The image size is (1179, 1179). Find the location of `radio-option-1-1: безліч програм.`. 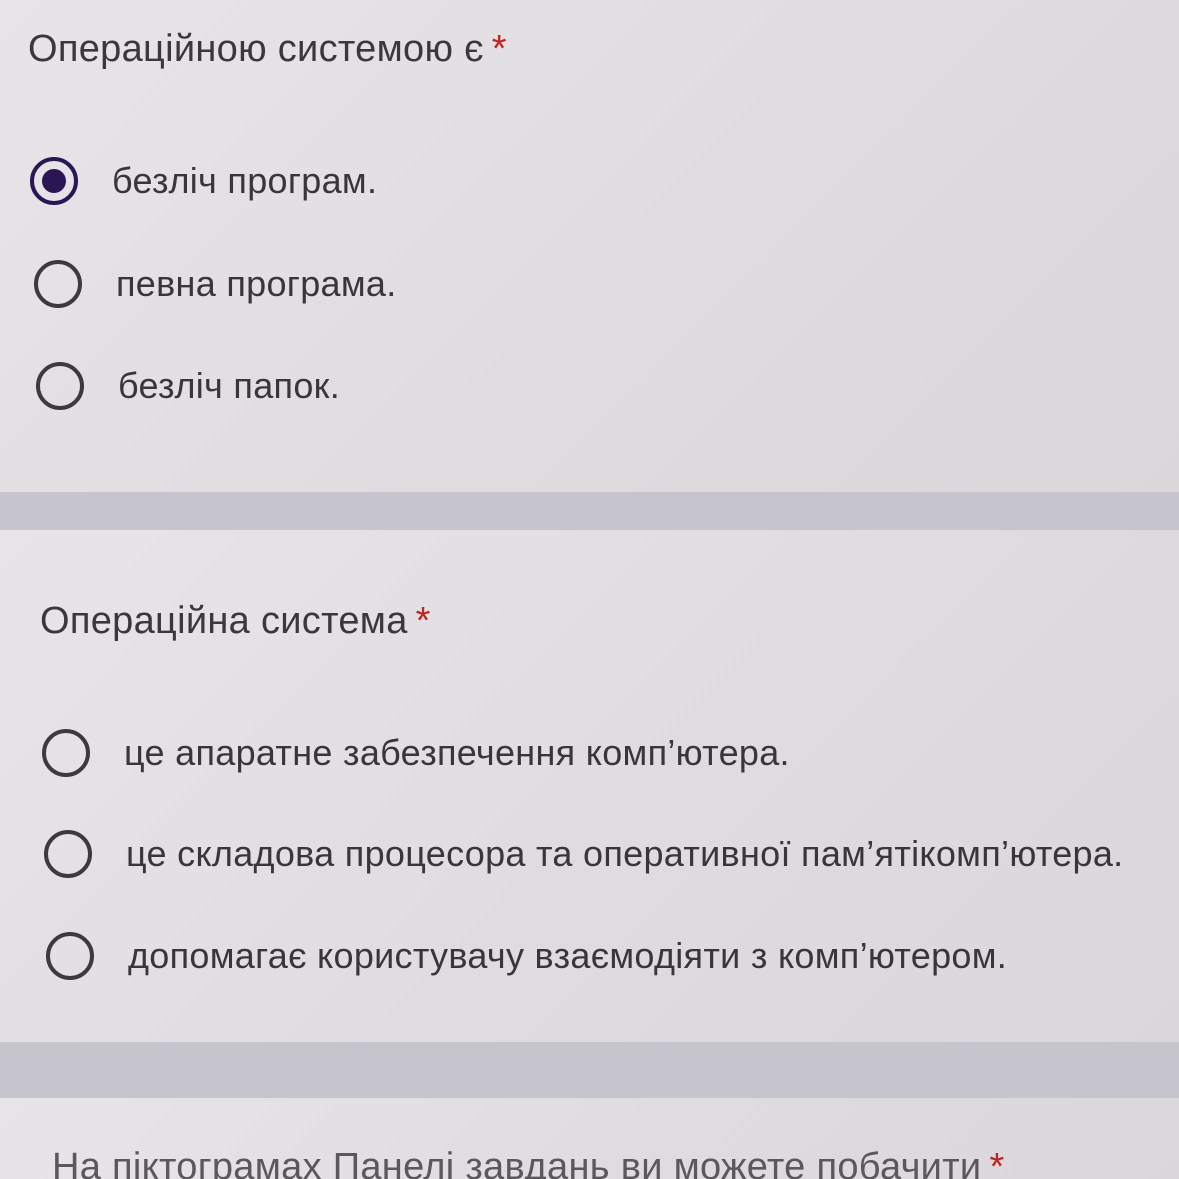

radio-option-1-1: безліч програм. is located at coordinates (203, 181).